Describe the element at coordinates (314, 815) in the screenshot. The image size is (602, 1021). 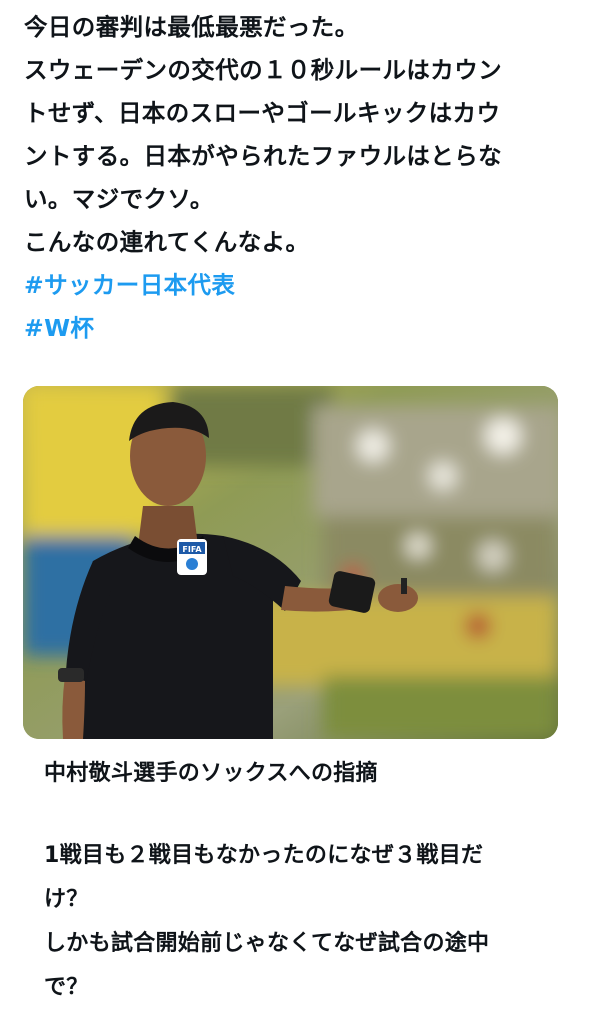
I see `quote-spacer` at that location.